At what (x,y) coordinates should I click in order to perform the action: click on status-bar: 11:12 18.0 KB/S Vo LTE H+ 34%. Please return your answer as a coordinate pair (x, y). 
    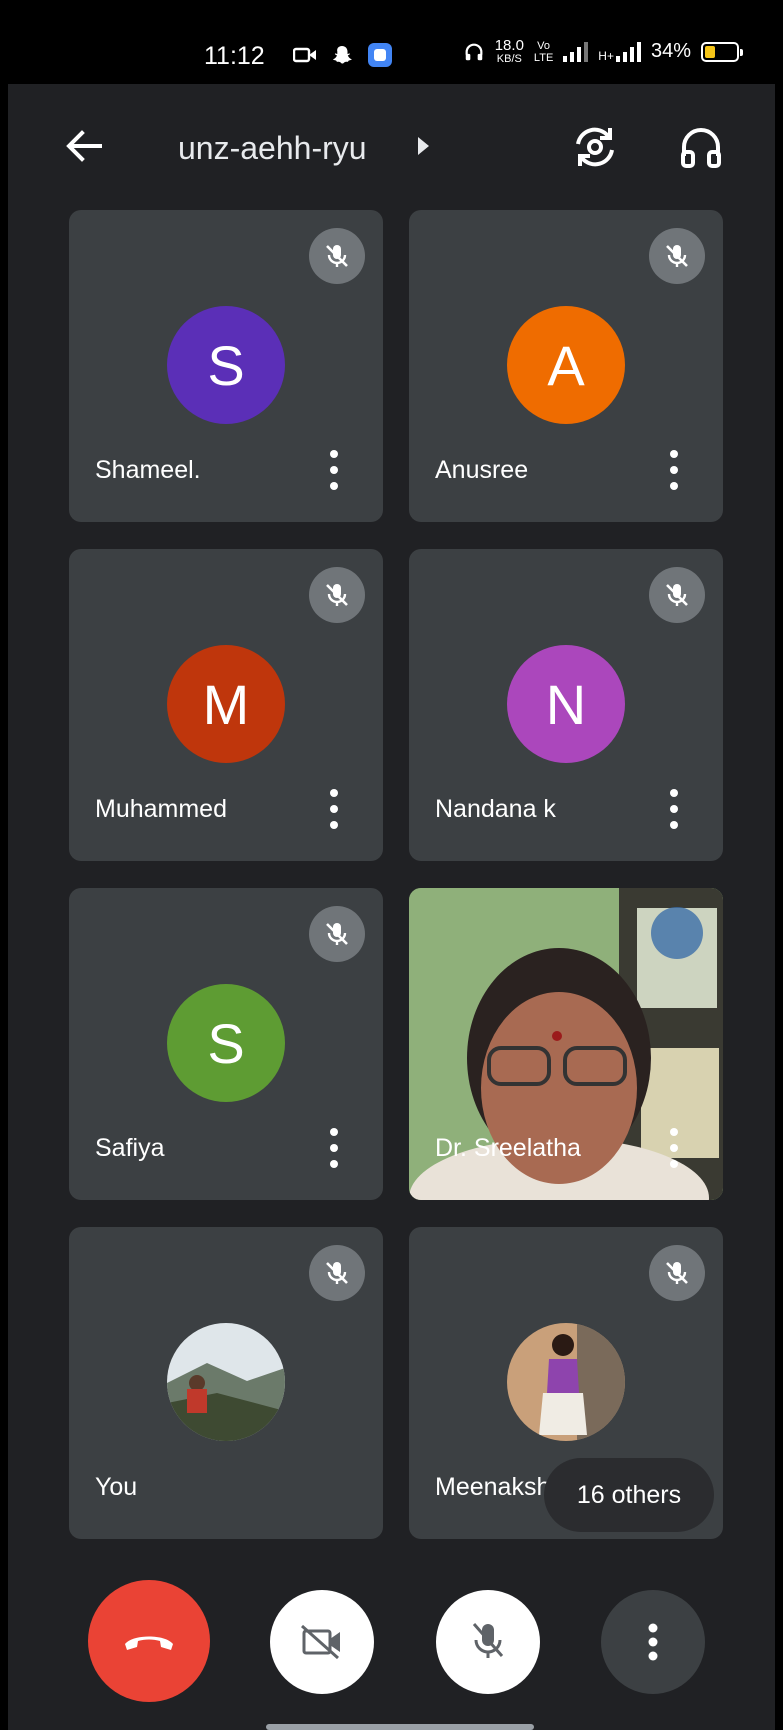
    Looking at the image, I should click on (391, 42).